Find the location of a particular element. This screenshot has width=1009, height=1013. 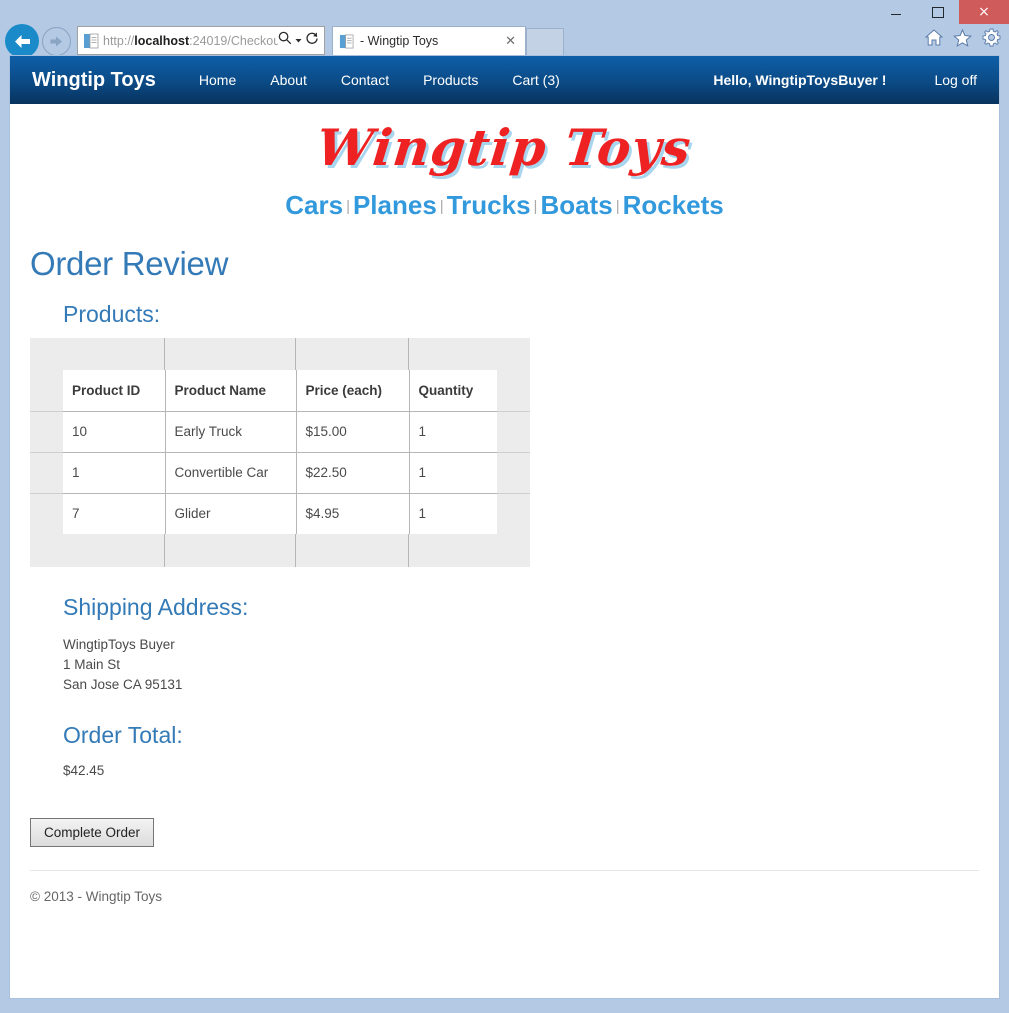

back-button is located at coordinates (22, 41).